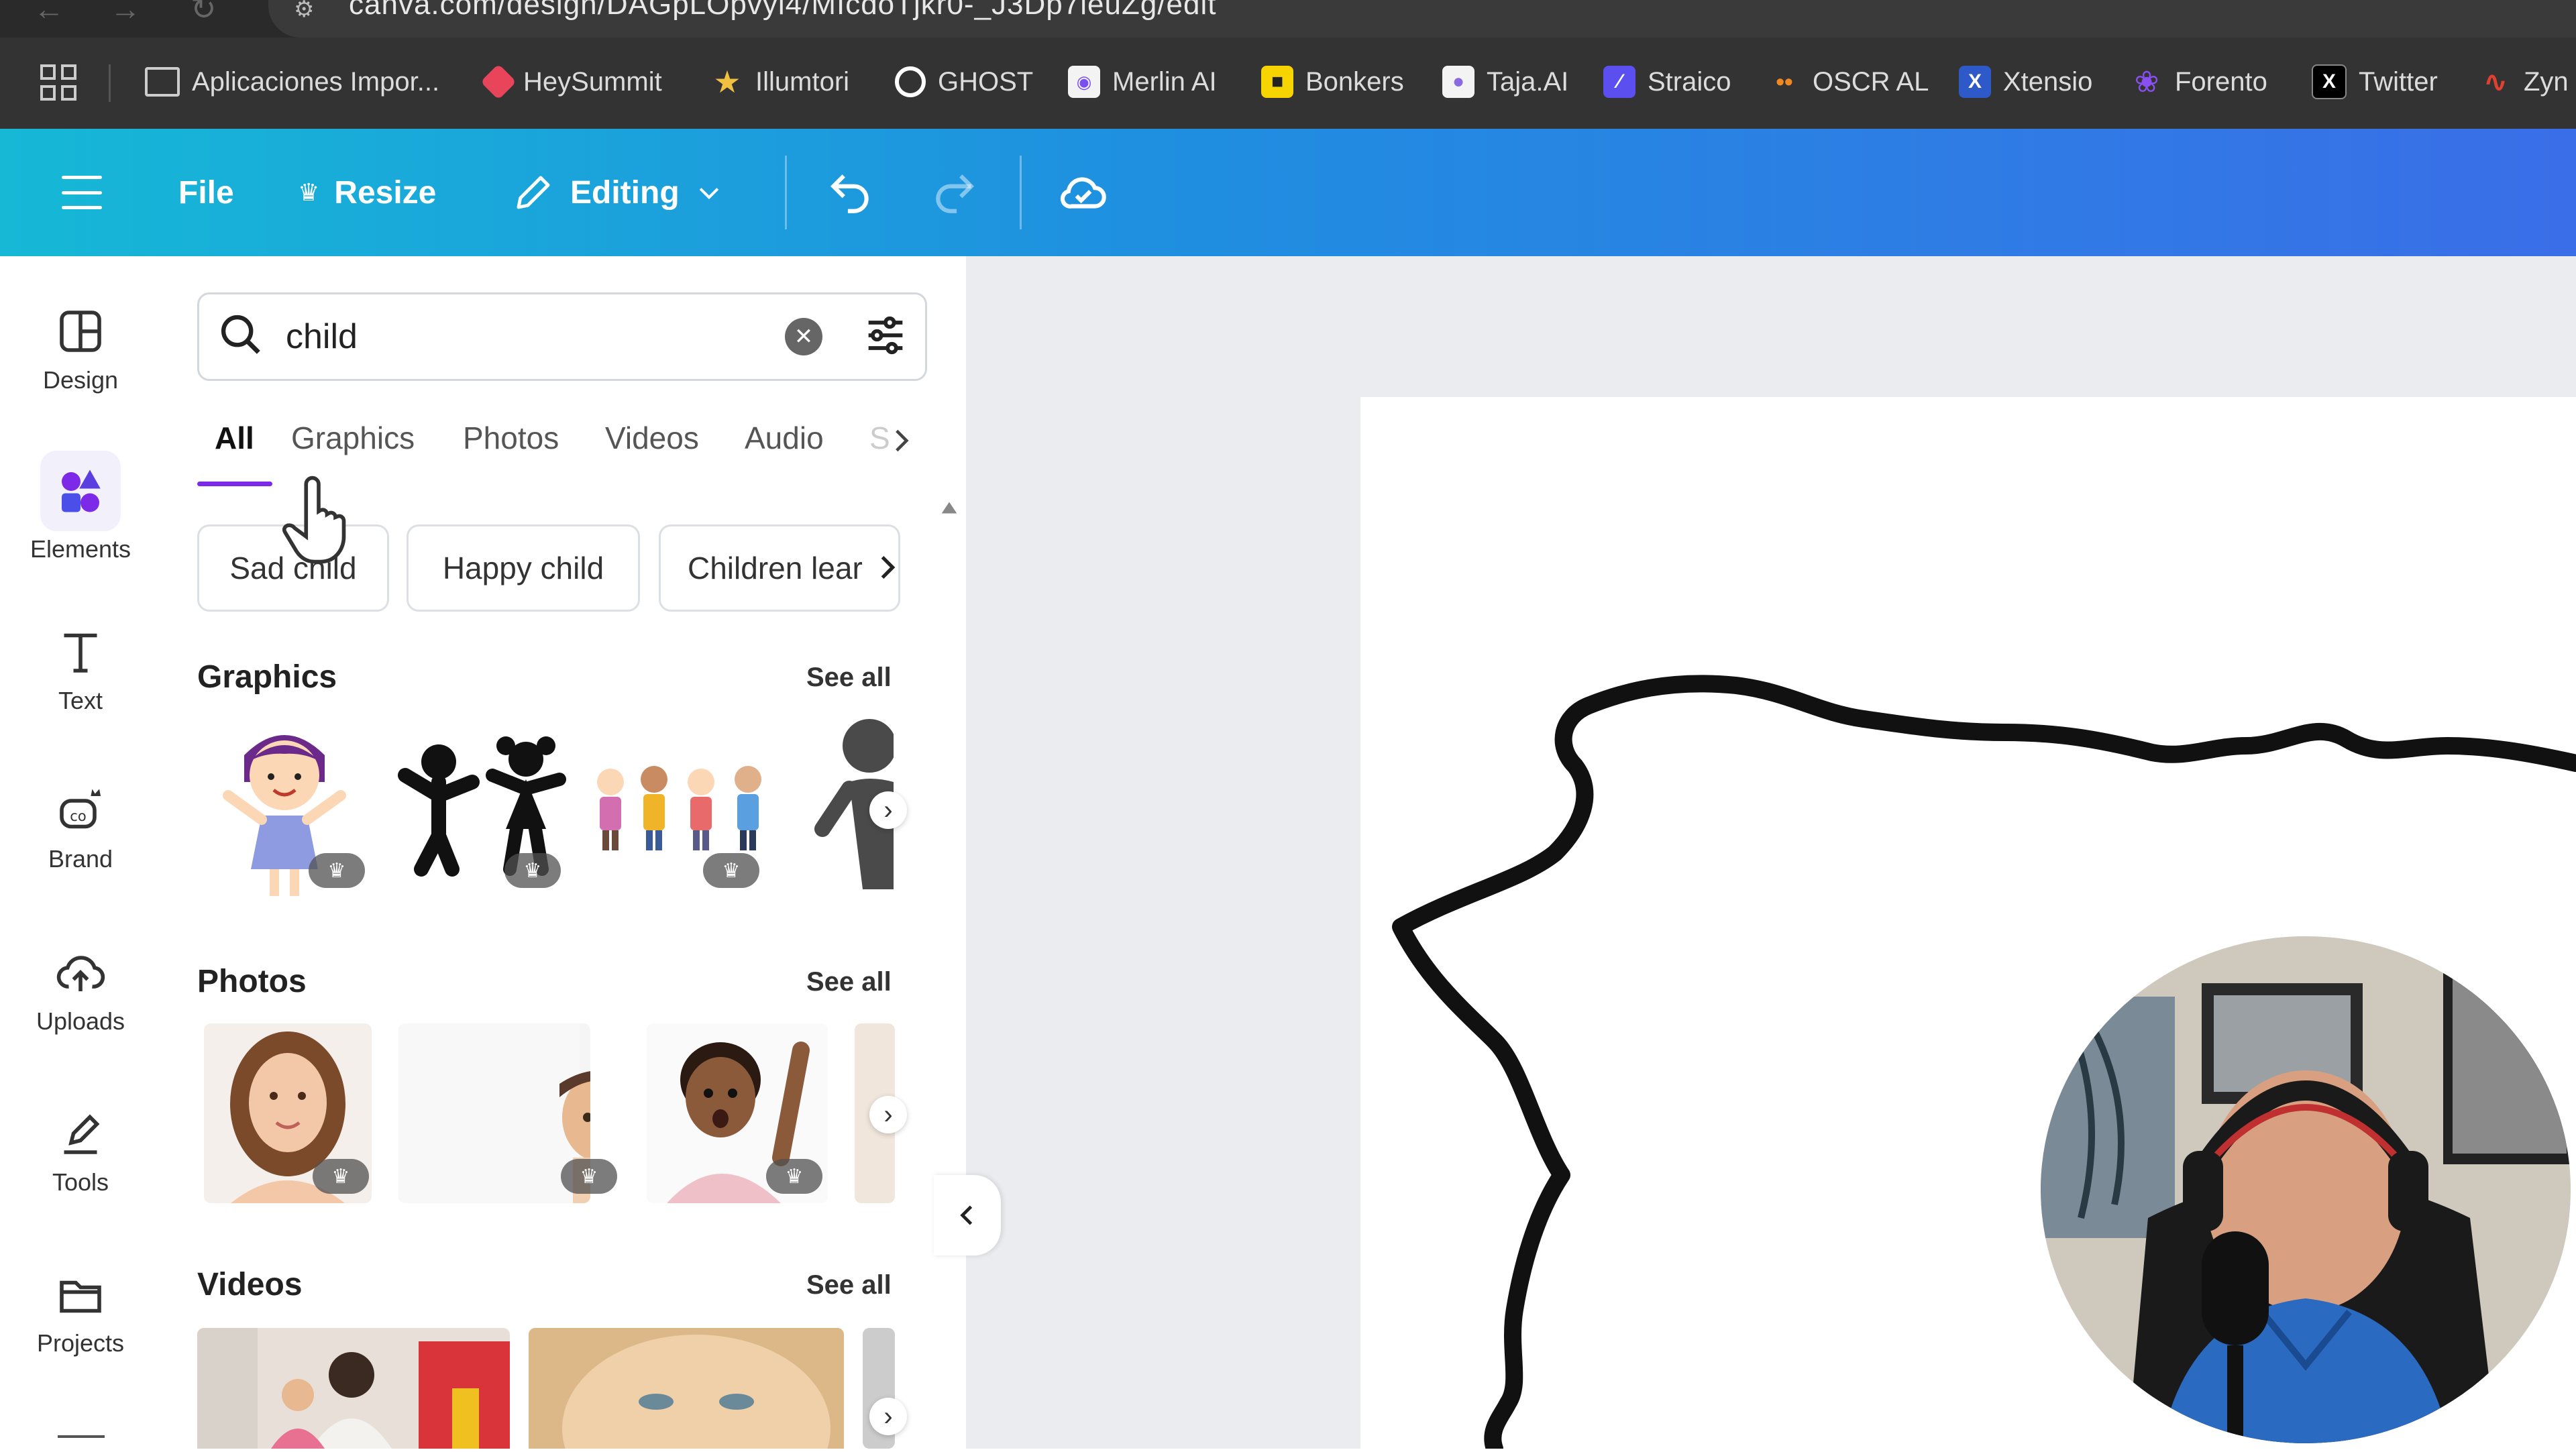 The width and height of the screenshot is (2576, 1452). Describe the element at coordinates (1667, 82) in the screenshot. I see `bookmark-straico: ⁄ Straico` at that location.